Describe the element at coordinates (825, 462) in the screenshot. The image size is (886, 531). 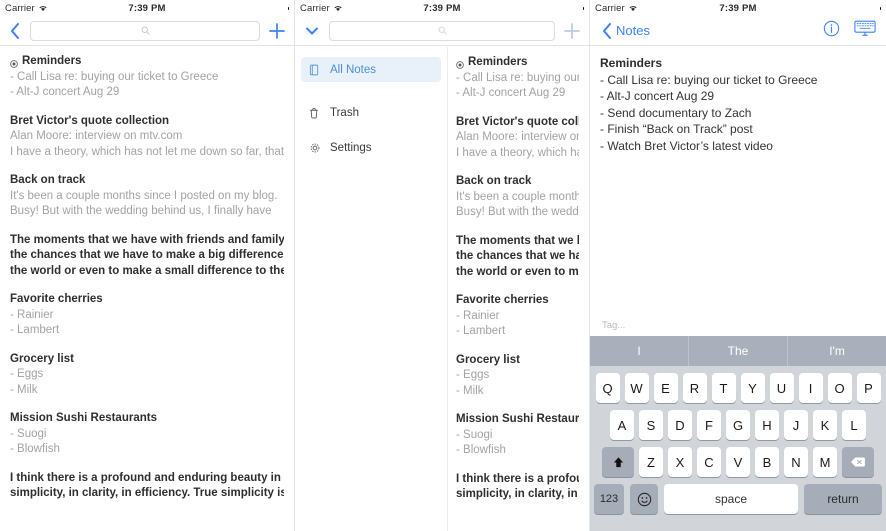
I see `key-m: M` at that location.